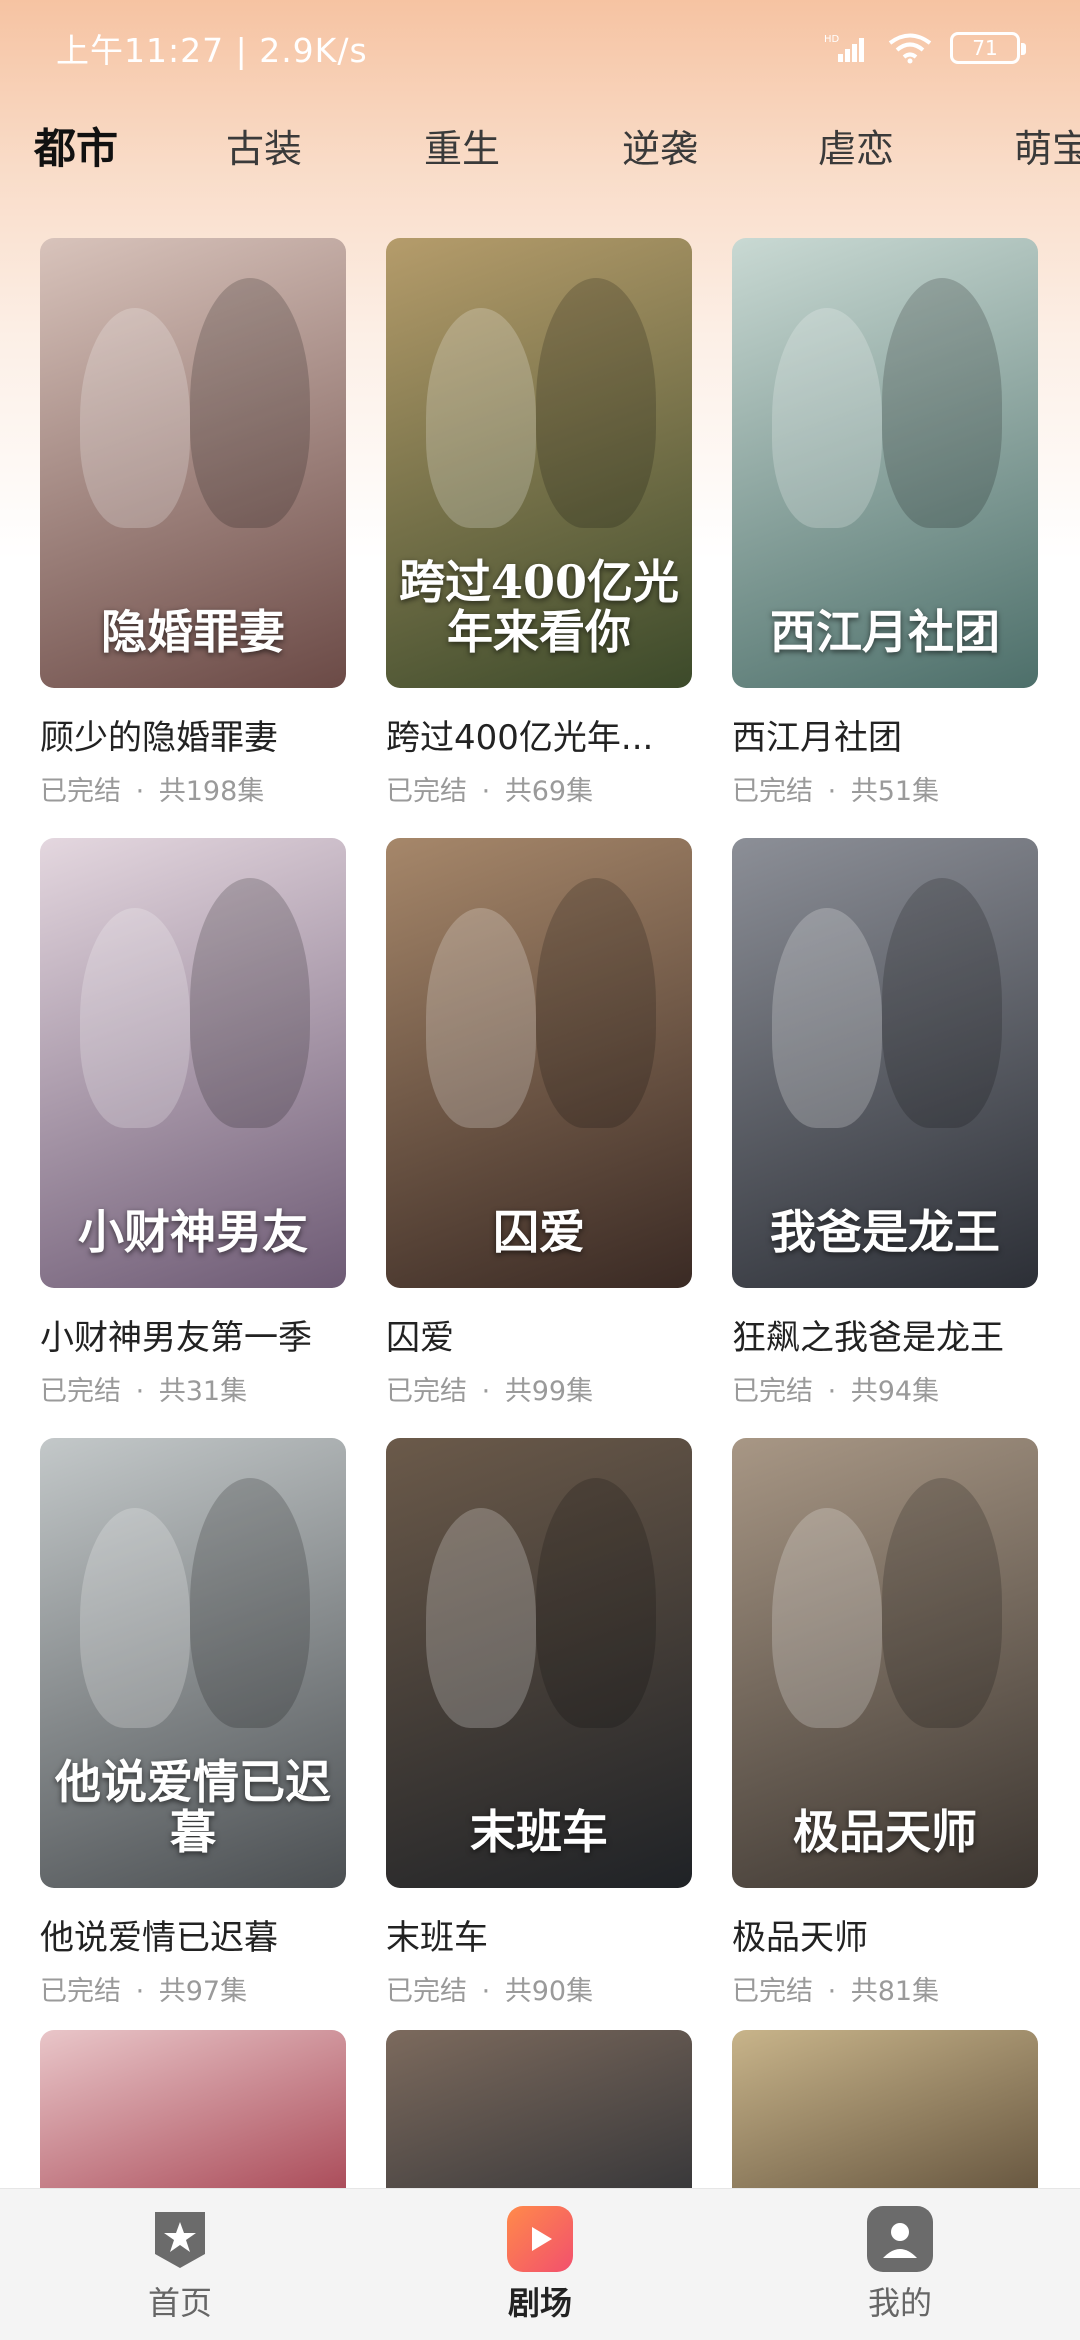 This screenshot has width=1080, height=2340. Describe the element at coordinates (895, 1391) in the screenshot. I see `drama-episodes: 共94集` at that location.